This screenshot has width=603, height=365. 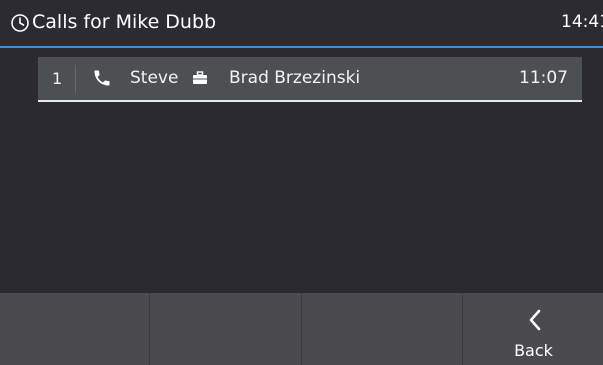 I want to click on page-title: Calls for Mike Dubb, so click(x=124, y=22).